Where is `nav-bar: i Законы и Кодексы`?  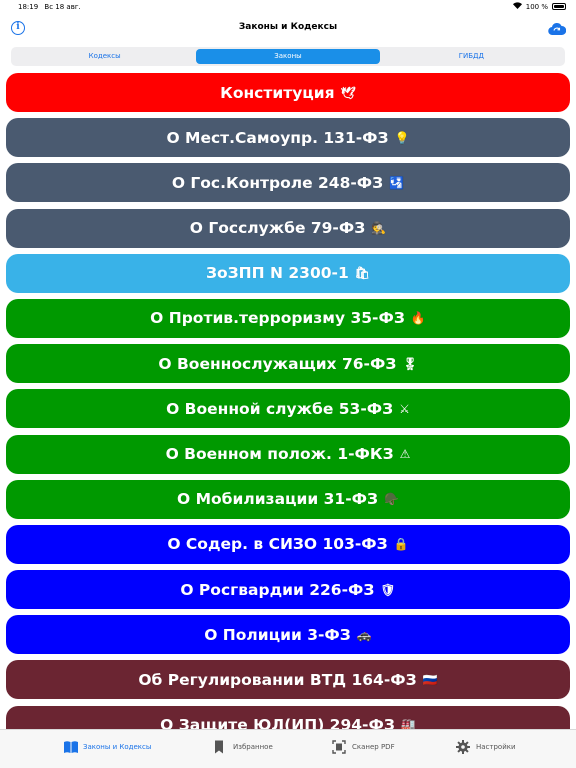
nav-bar: i Законы и Кодексы is located at coordinates (288, 29).